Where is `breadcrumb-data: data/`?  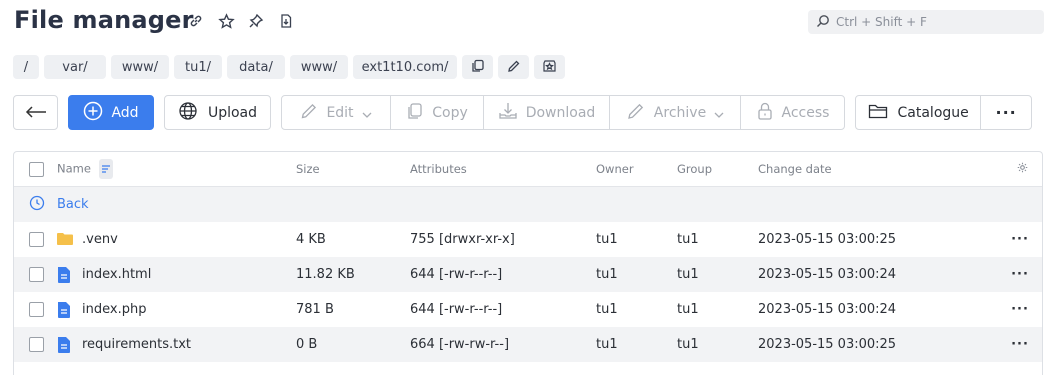
breadcrumb-data: data/ is located at coordinates (256, 67).